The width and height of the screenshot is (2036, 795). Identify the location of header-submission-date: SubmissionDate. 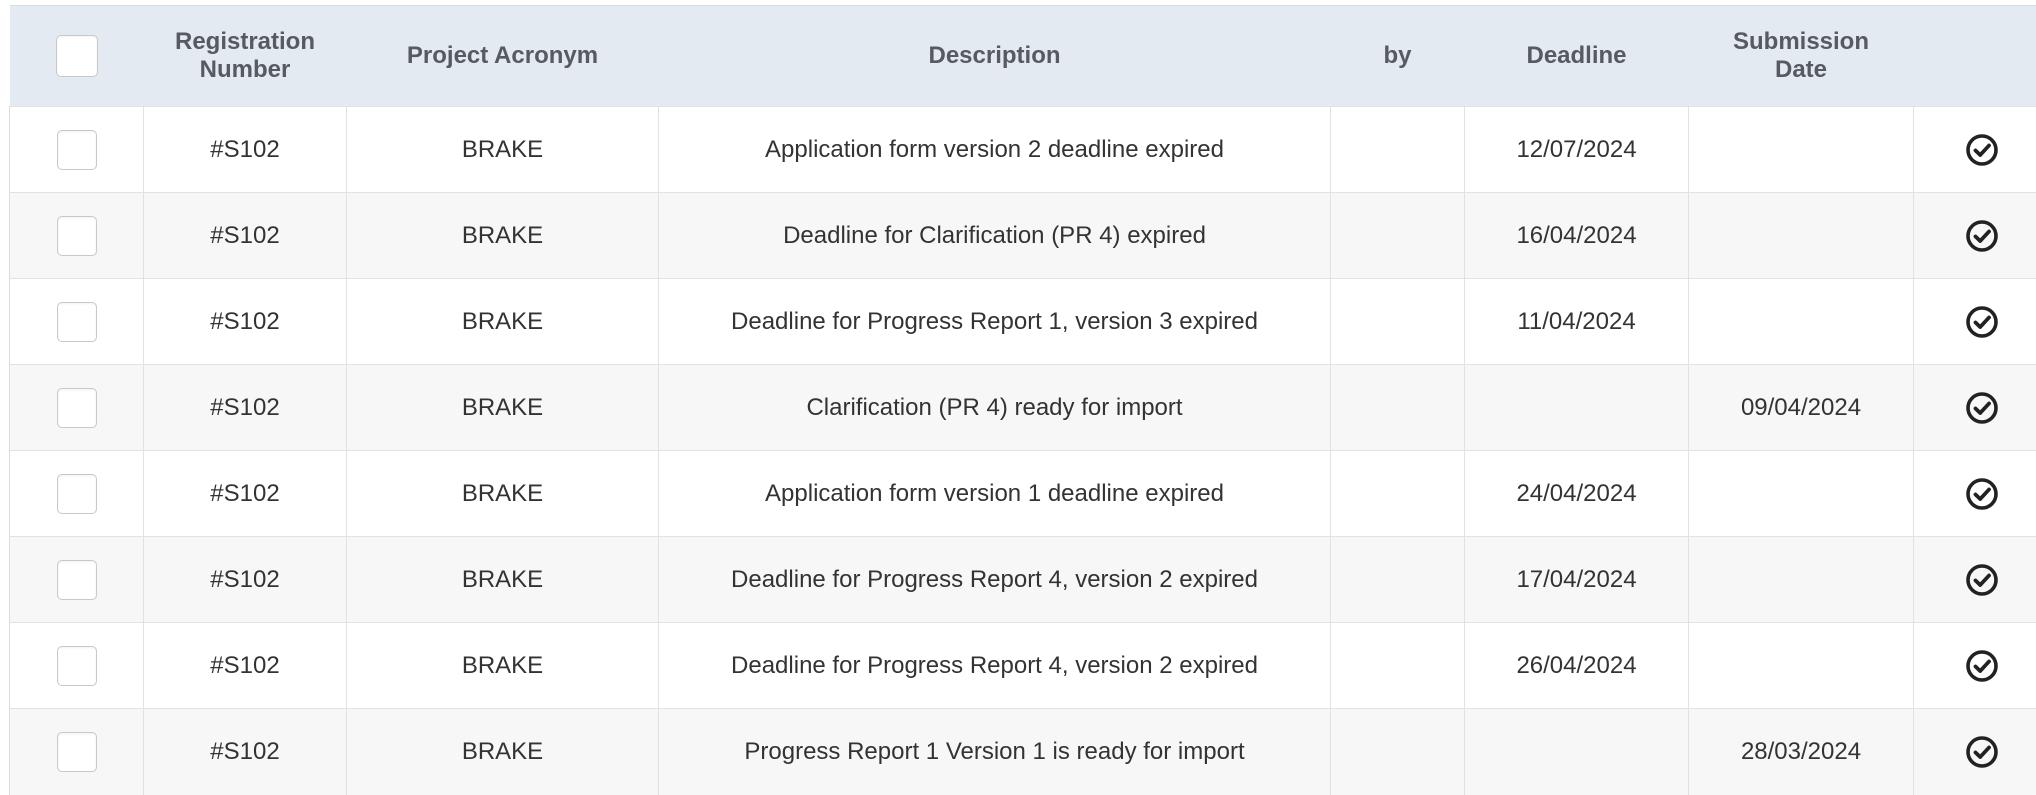
(1801, 56).